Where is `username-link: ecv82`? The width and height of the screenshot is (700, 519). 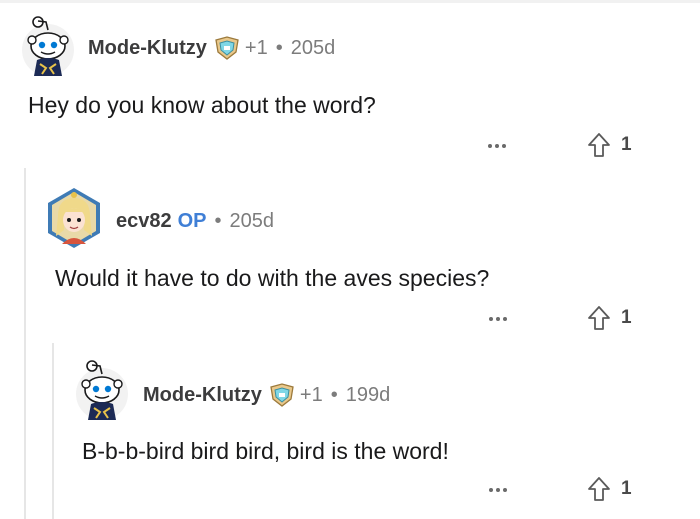 username-link: ecv82 is located at coordinates (144, 221).